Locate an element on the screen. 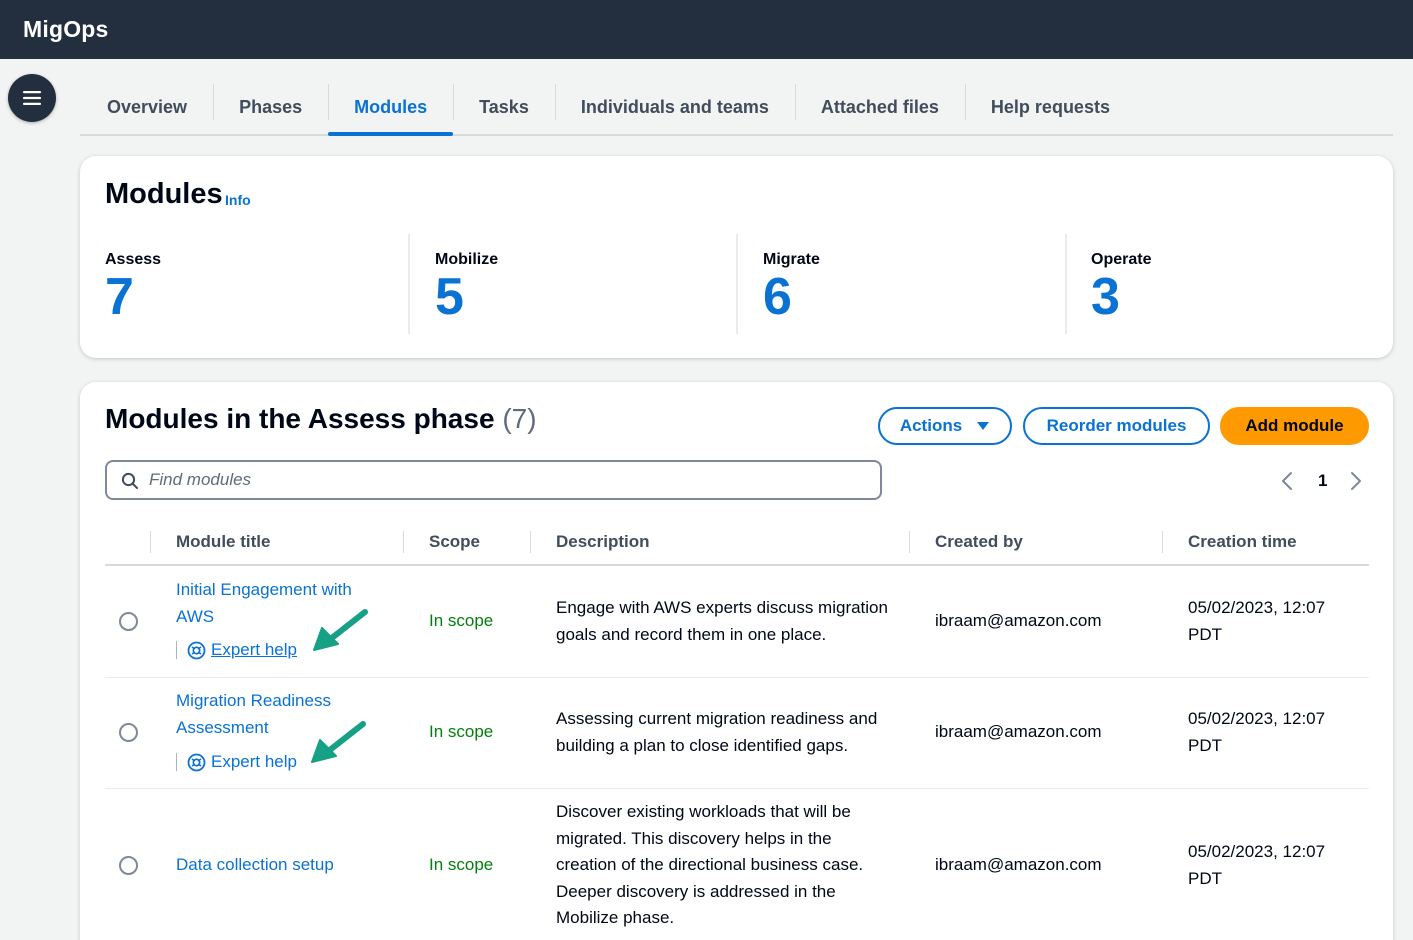 This screenshot has height=940, width=1413. search-icon is located at coordinates (129, 480).